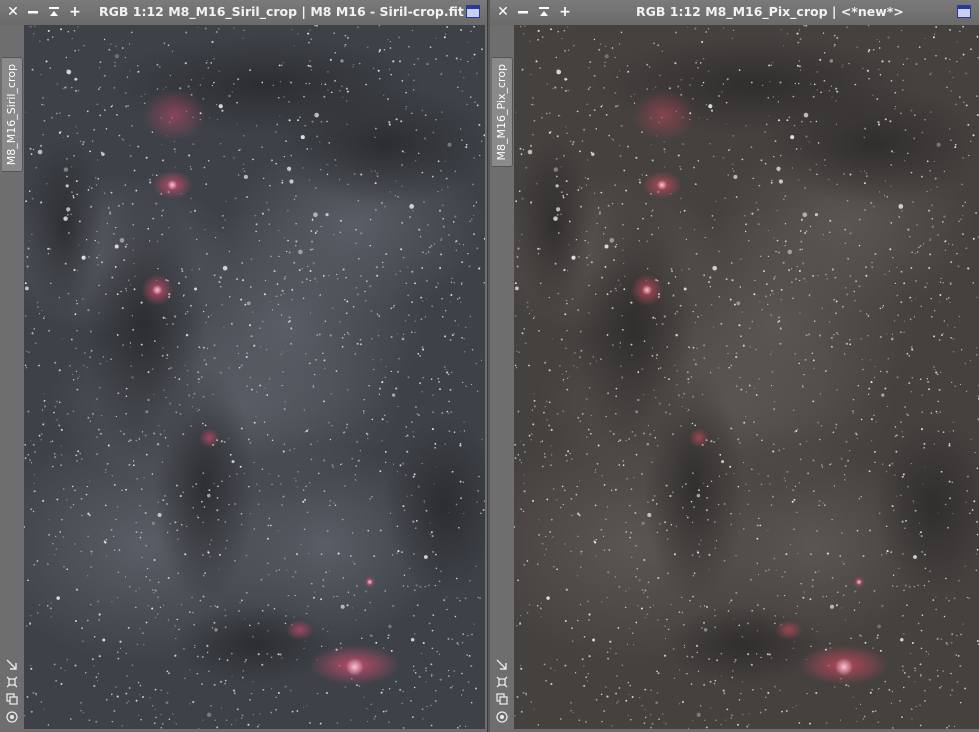 This screenshot has width=979, height=732. Describe the element at coordinates (770, 11) in the screenshot. I see `window-title: RGB 1:12 M8_M16_Pix_crop | <*new*>` at that location.